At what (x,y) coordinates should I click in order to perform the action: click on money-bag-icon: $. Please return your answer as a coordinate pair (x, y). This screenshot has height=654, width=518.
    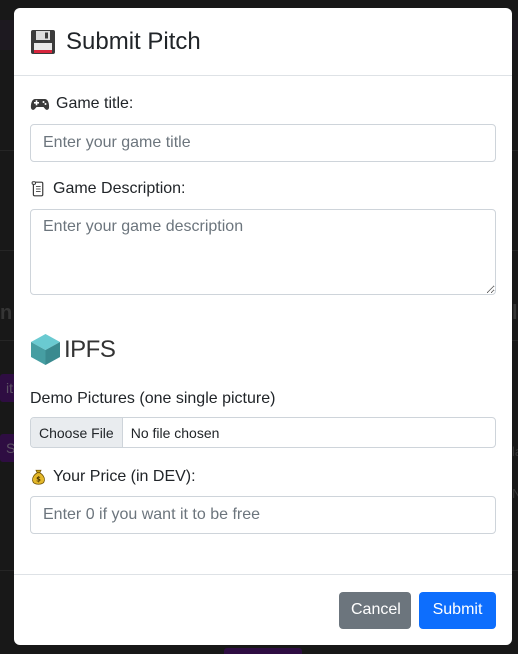
    Looking at the image, I should click on (38, 477).